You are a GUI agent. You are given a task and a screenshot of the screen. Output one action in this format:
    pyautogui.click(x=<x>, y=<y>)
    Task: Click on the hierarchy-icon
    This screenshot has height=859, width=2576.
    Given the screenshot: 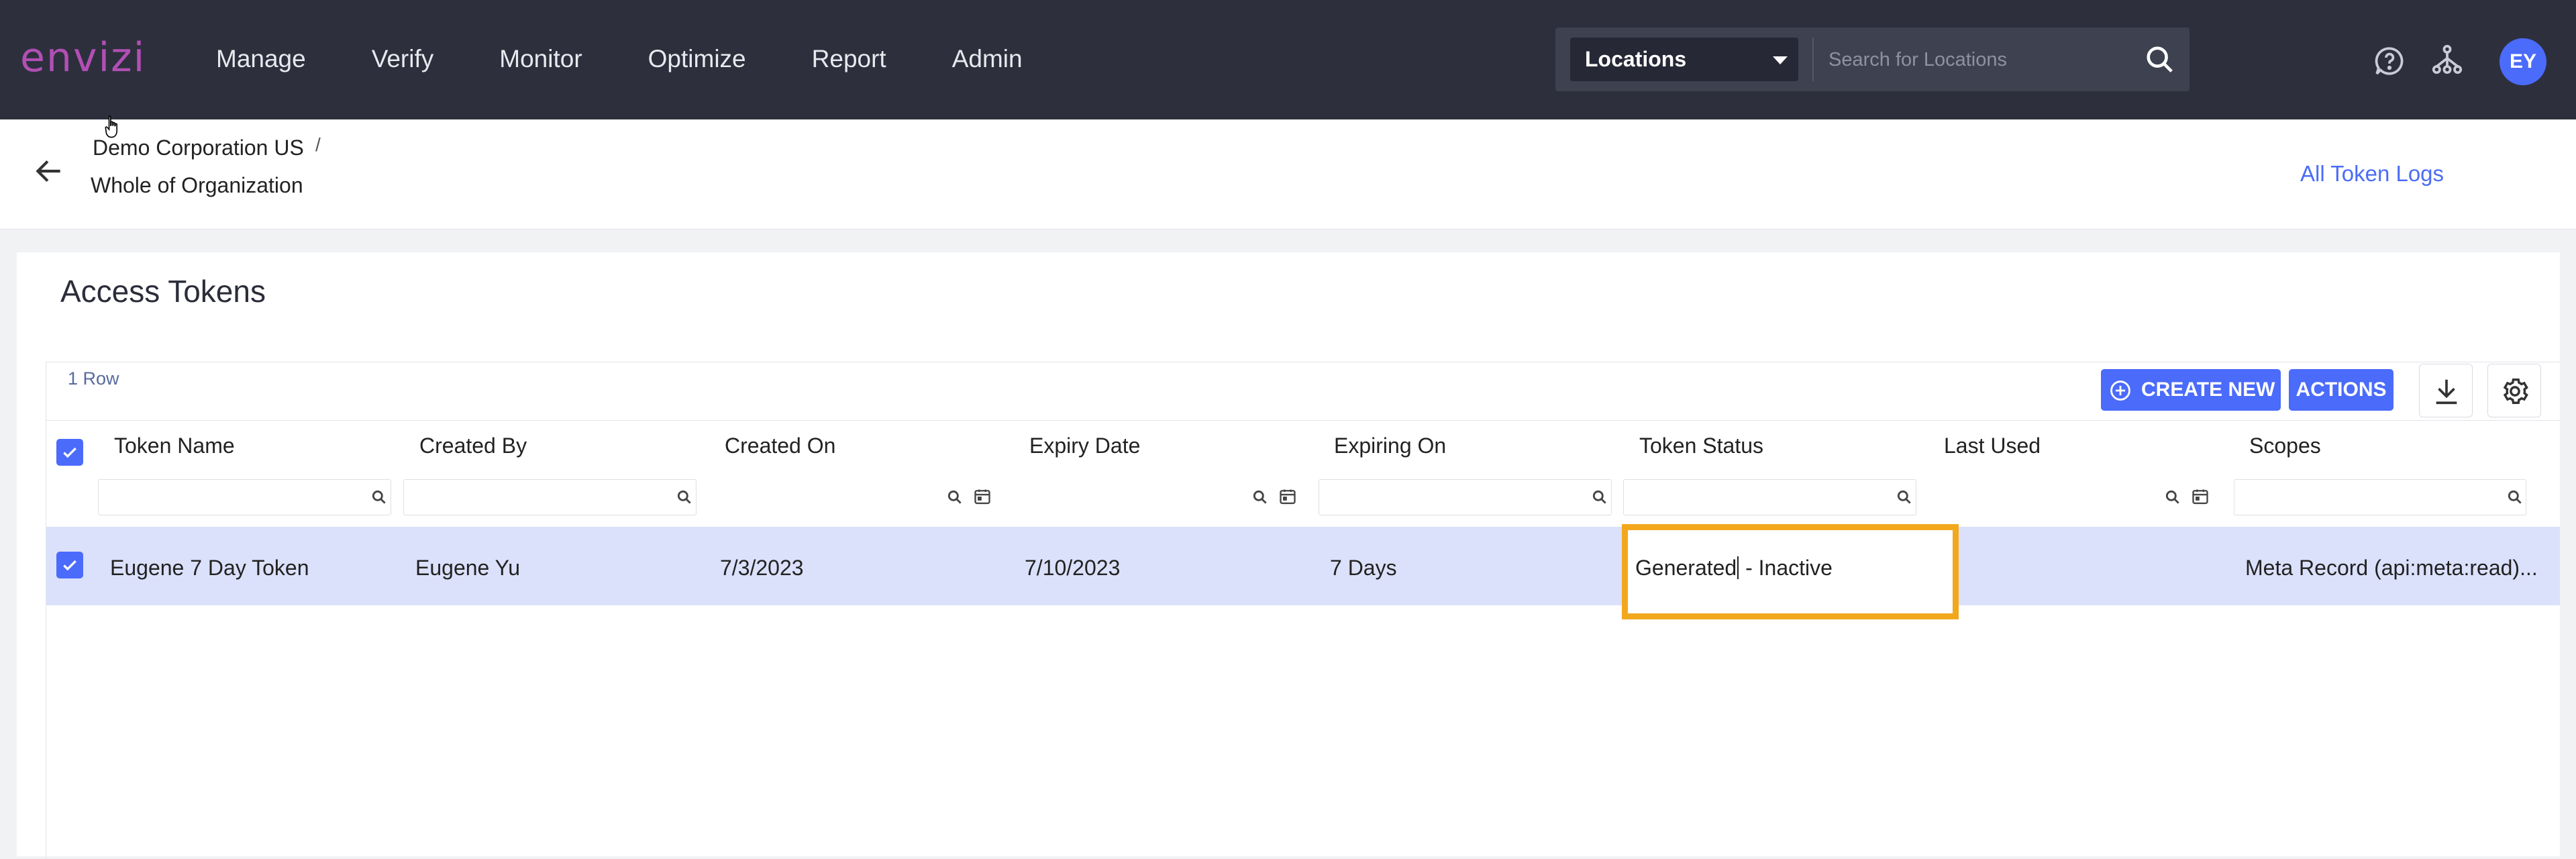 What is the action you would take?
    pyautogui.click(x=2447, y=60)
    